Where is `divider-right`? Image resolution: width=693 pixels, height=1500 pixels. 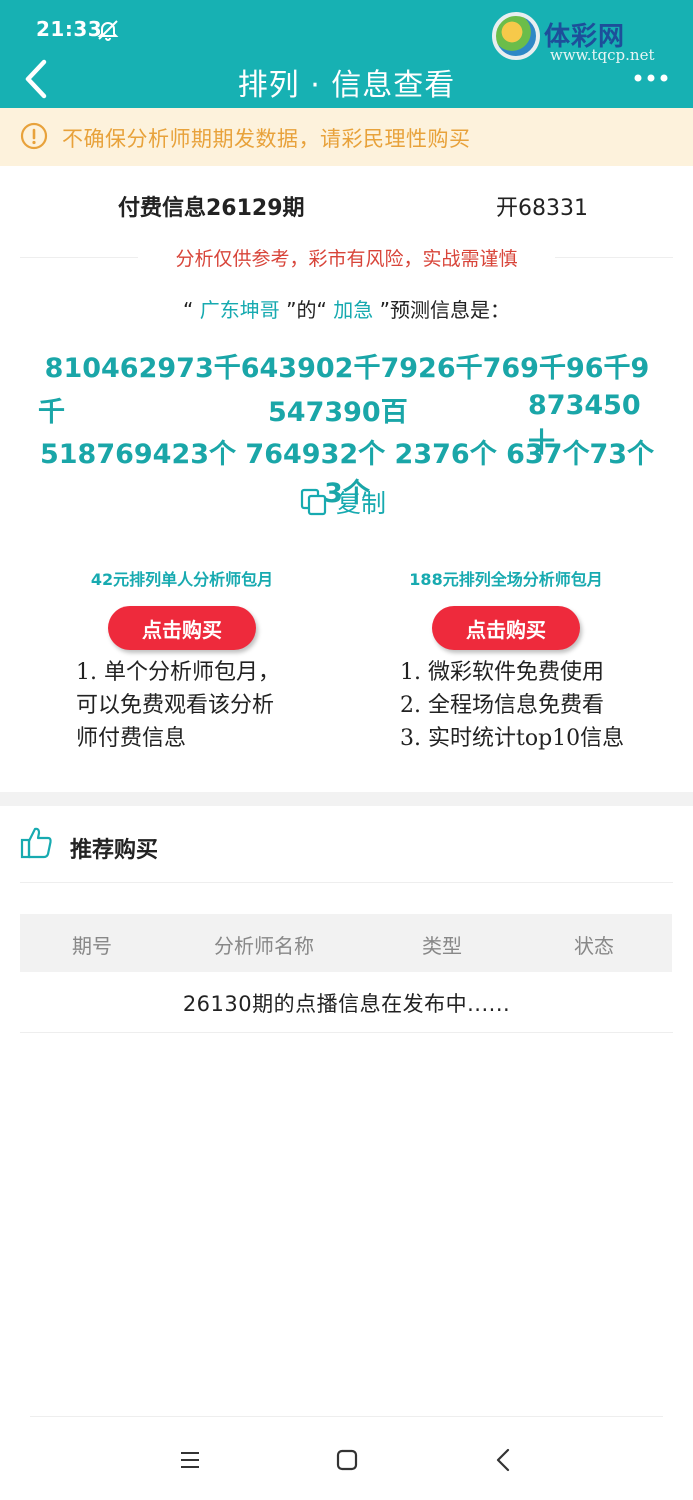
divider-right is located at coordinates (614, 257).